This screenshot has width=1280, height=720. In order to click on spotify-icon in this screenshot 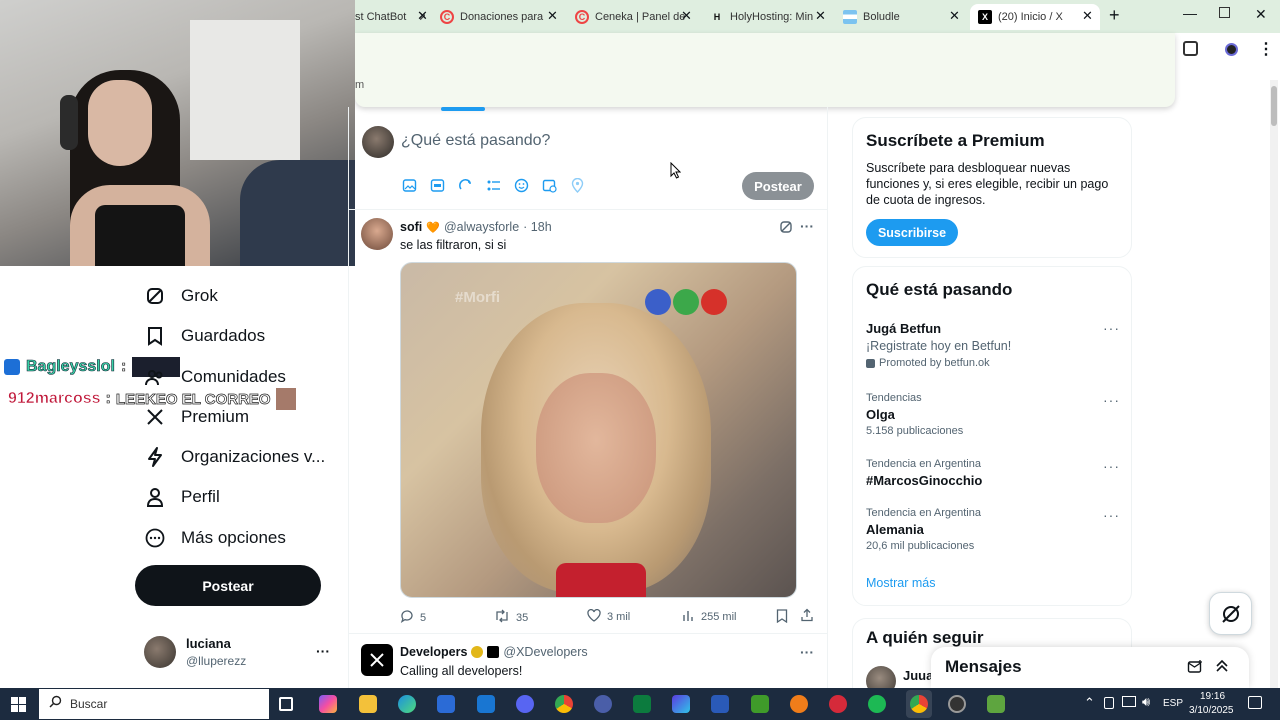, I will do `click(877, 704)`.